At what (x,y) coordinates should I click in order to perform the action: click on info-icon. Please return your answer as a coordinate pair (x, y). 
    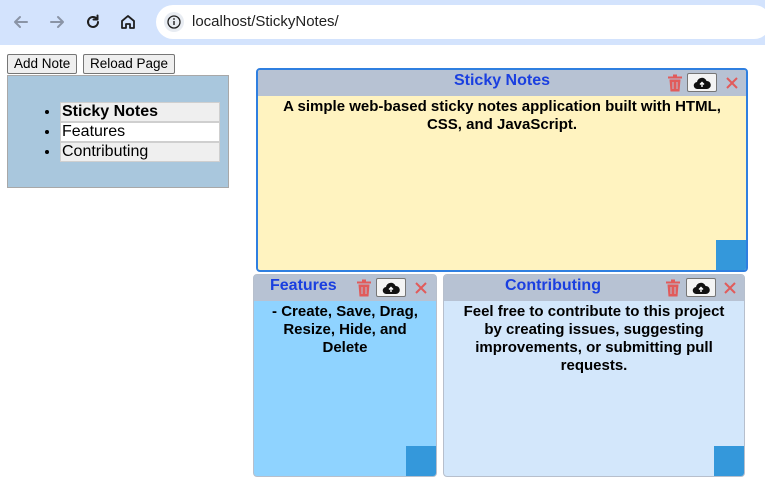
    Looking at the image, I should click on (174, 22).